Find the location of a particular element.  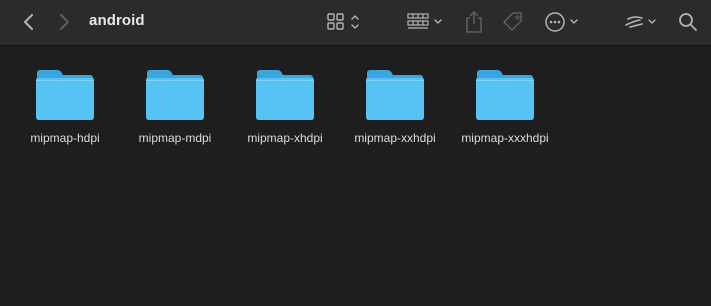

more-actions-icon is located at coordinates (561, 22).